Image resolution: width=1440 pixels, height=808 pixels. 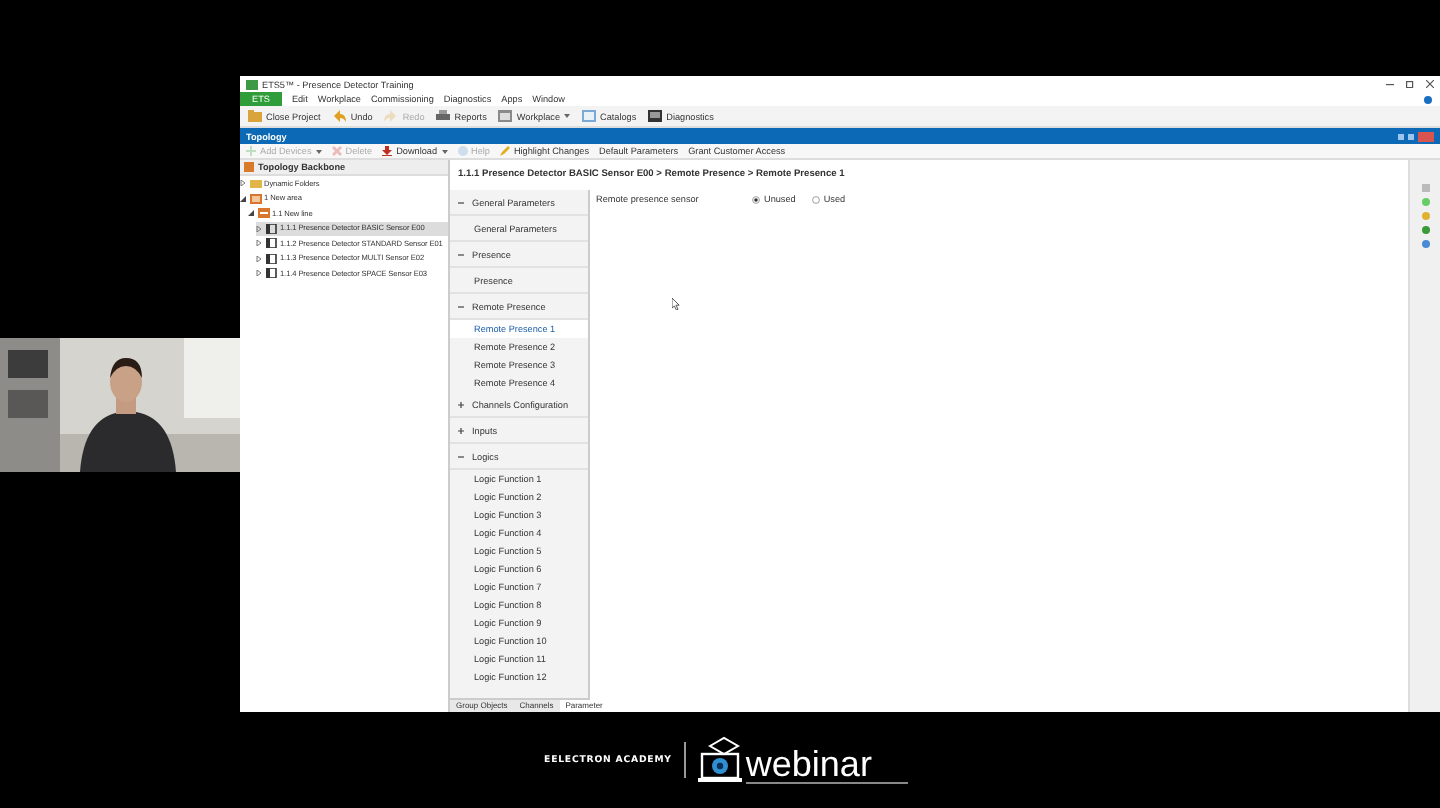 What do you see at coordinates (826, 765) in the screenshot?
I see `brand-product: webinar` at bounding box center [826, 765].